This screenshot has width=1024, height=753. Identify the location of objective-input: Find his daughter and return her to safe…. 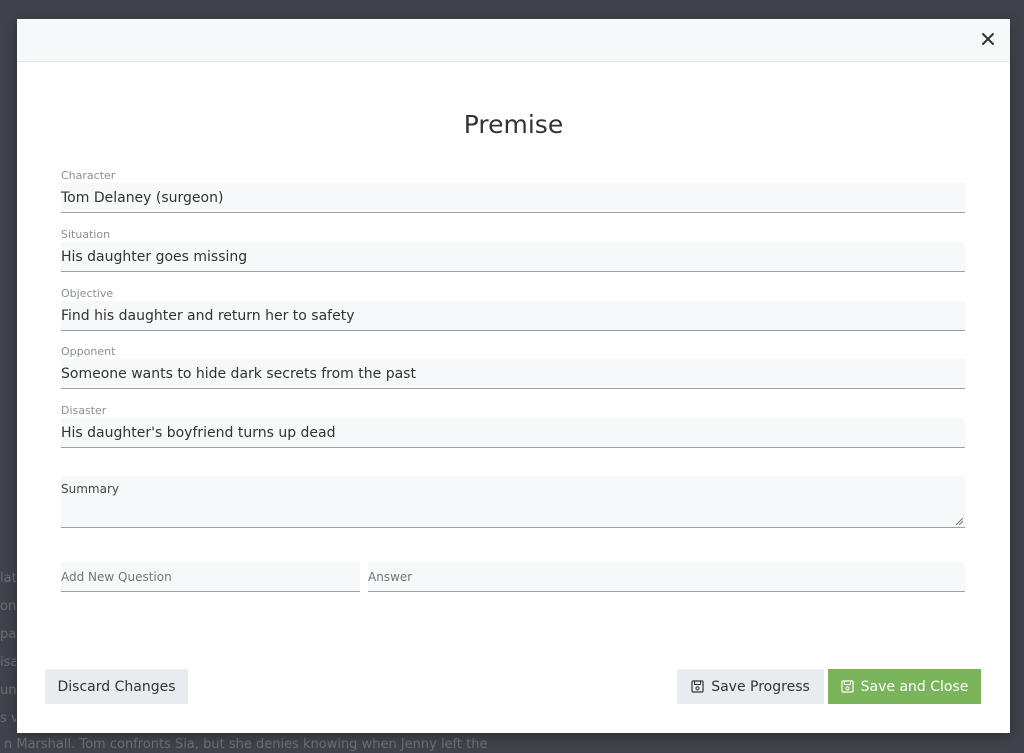
(513, 316).